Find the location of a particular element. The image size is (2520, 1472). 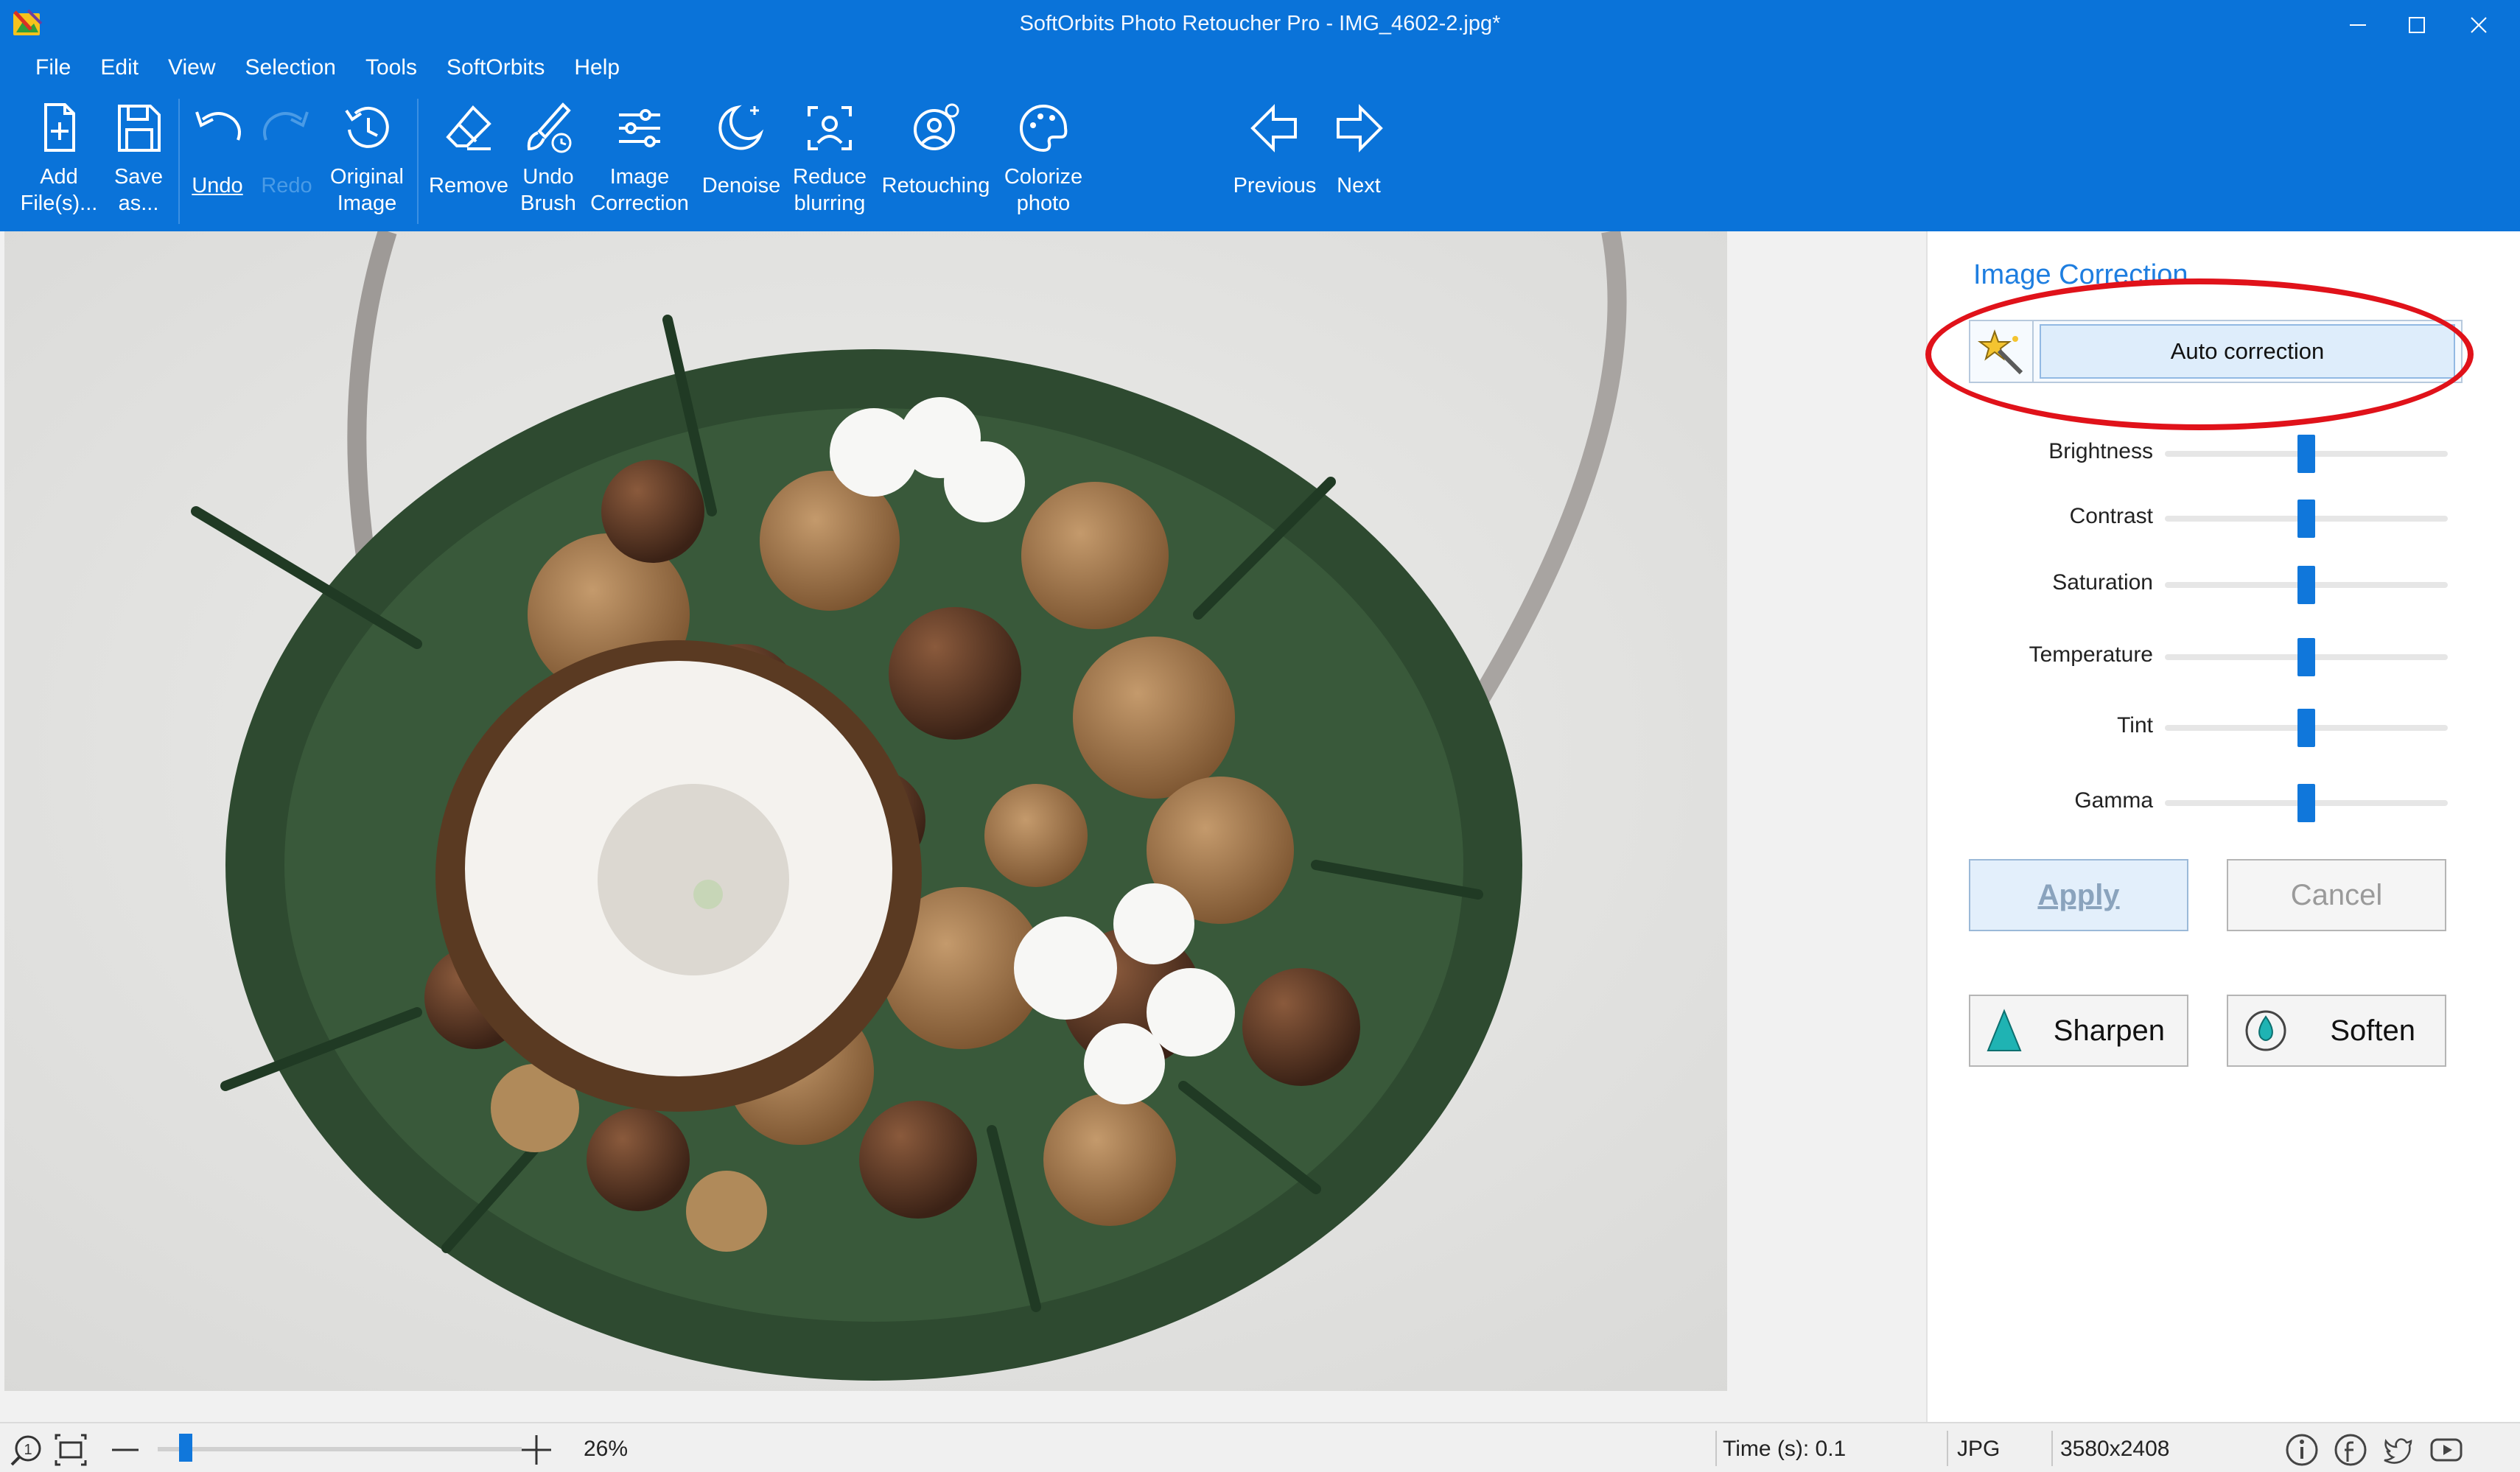

zoom-slider is located at coordinates (340, 1449).